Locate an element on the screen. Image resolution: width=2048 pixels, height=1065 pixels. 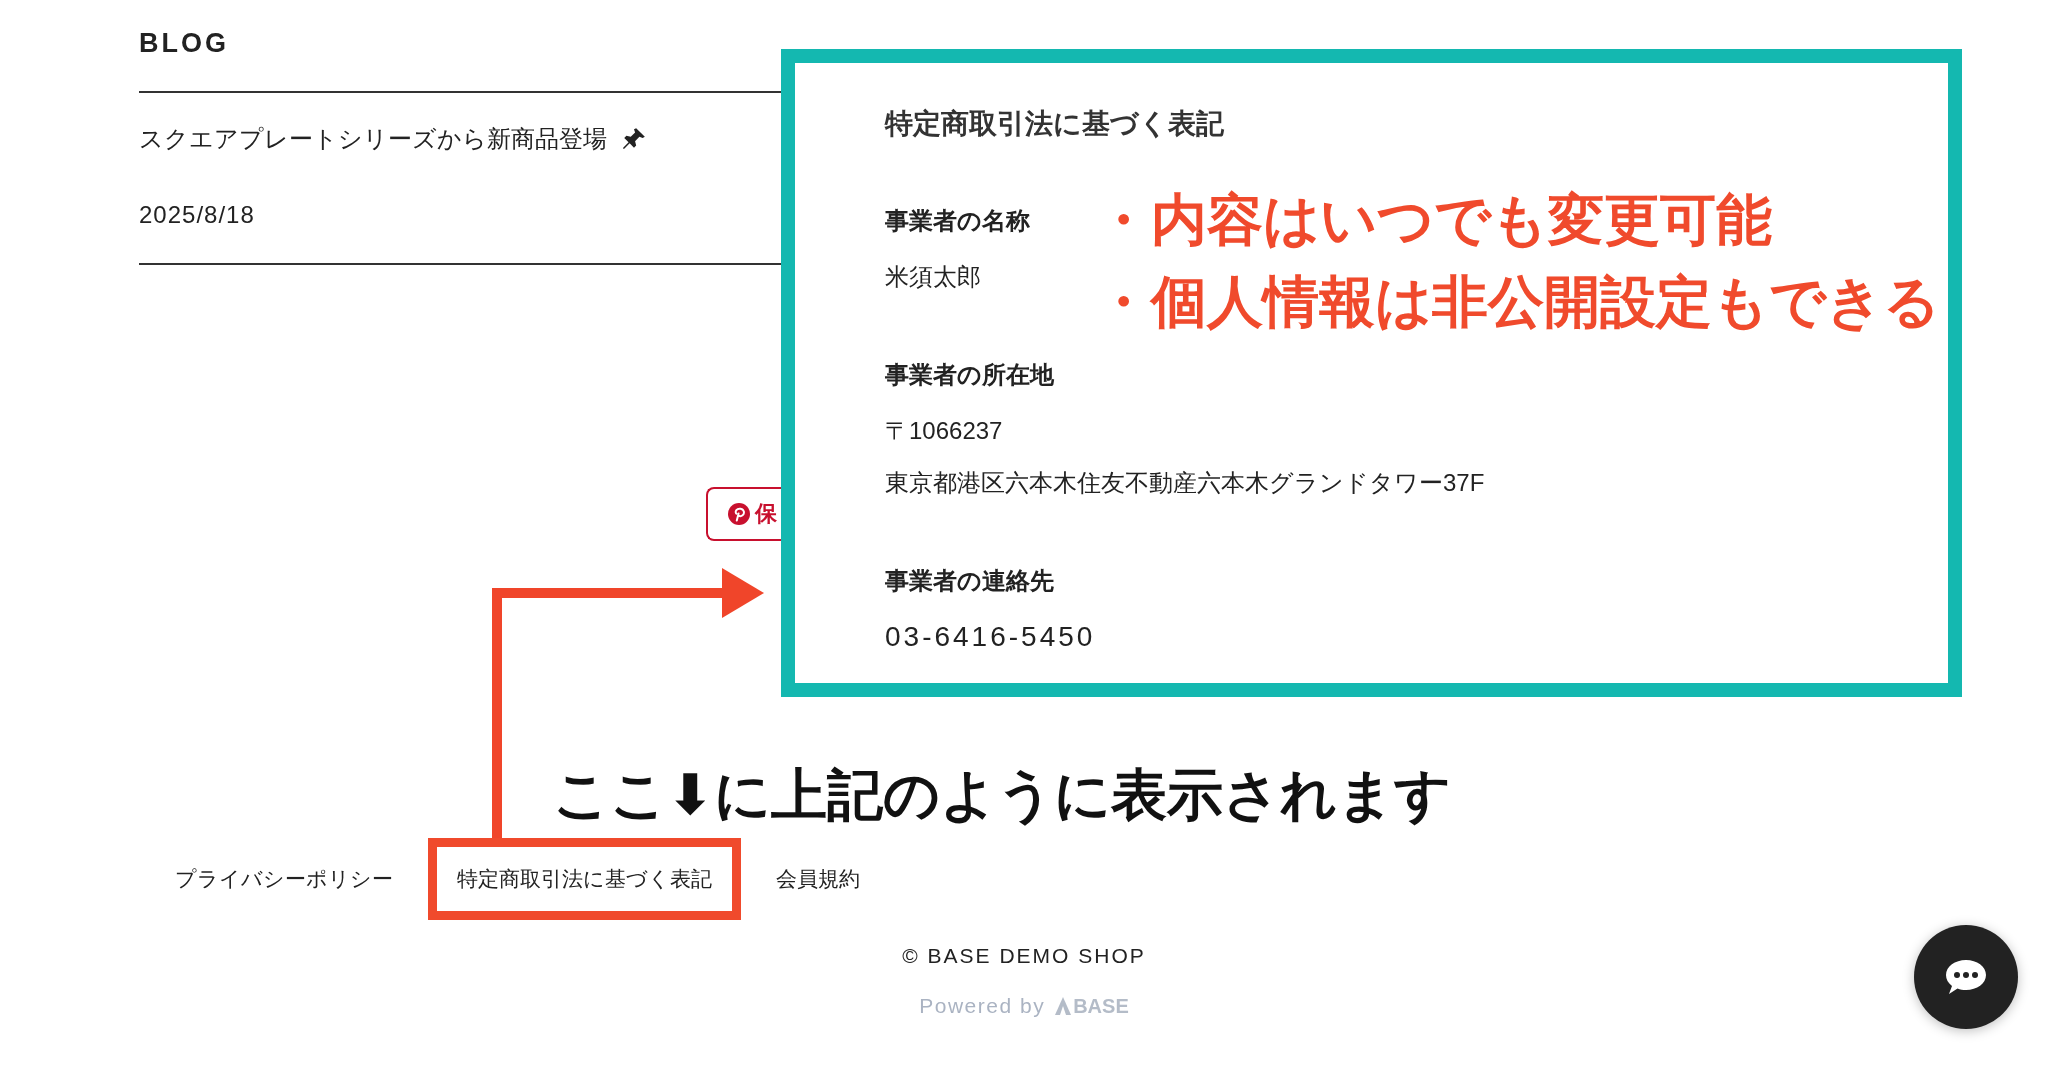
chat-bubble-icon is located at coordinates (1966, 977).